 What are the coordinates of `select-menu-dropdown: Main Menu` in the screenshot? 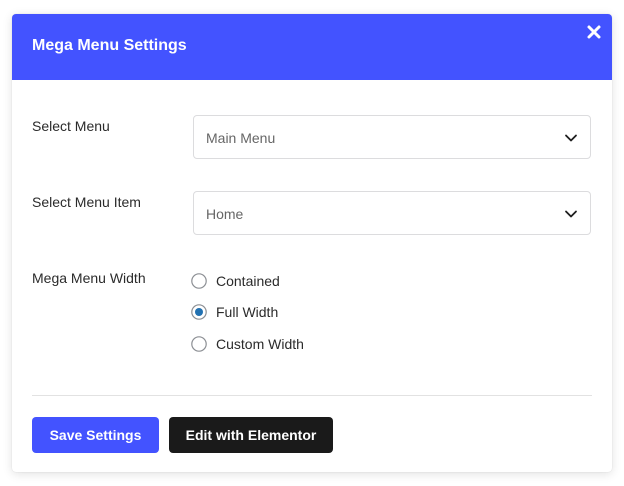 It's located at (392, 137).